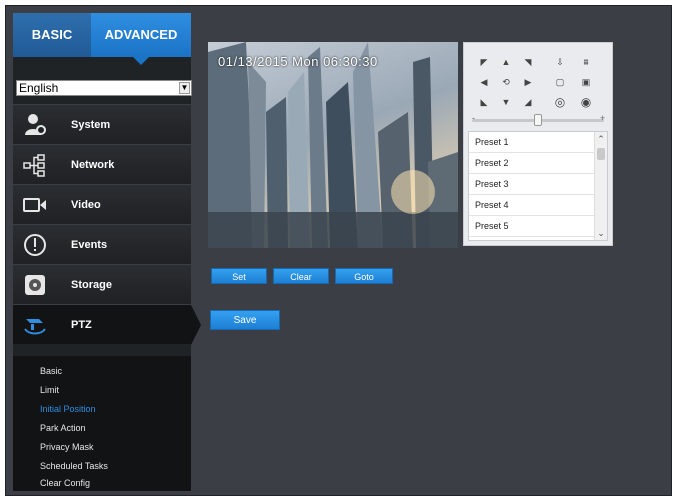  I want to click on scroll-thumb, so click(601, 154).